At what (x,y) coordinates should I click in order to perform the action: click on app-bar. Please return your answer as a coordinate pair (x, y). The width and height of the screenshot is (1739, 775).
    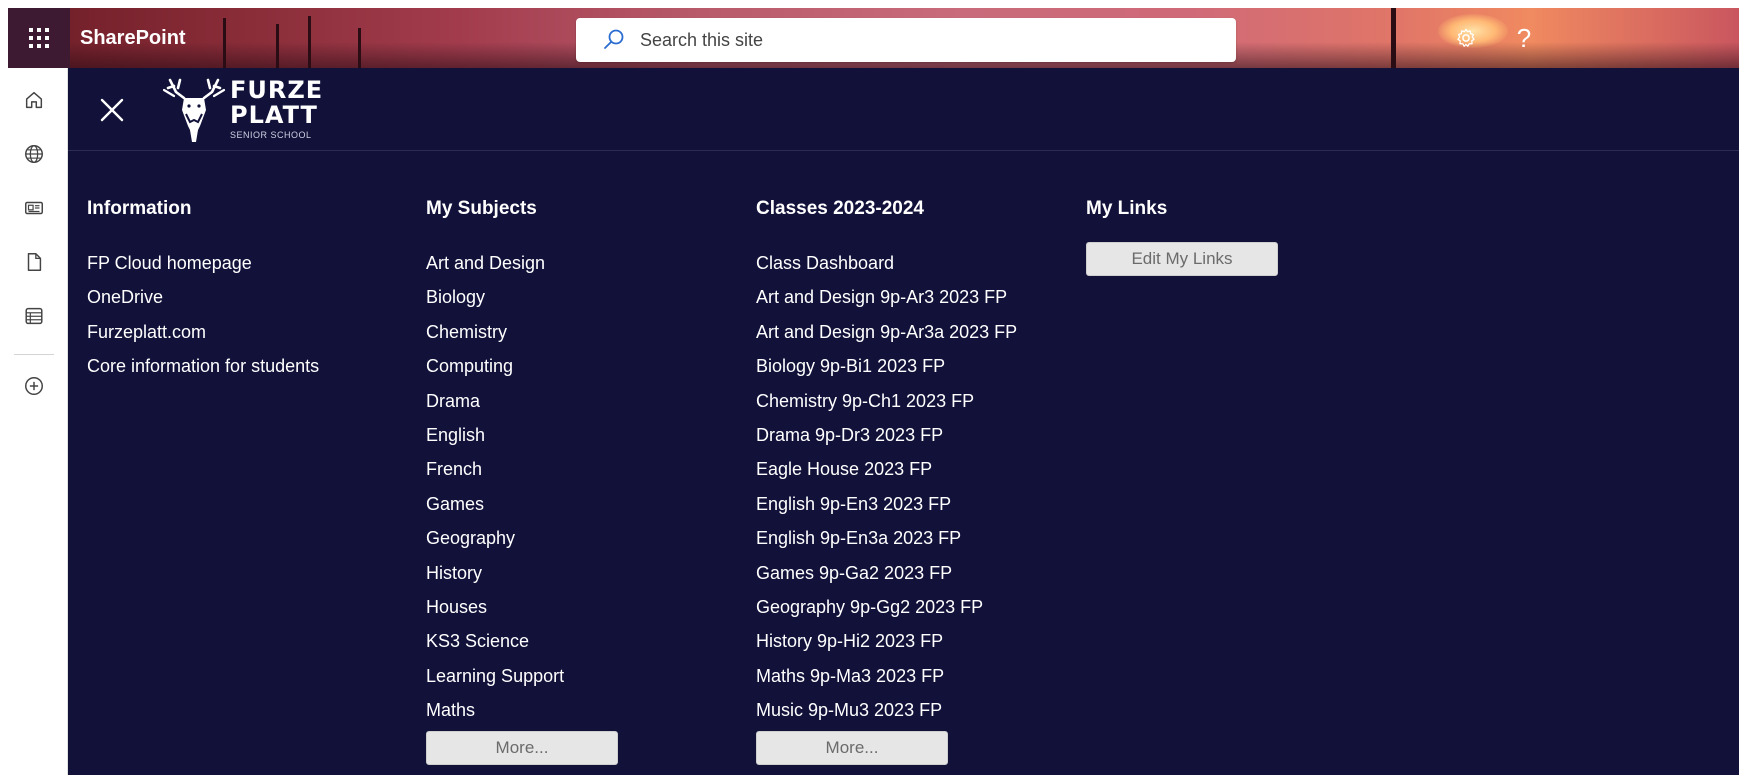
    Looking at the image, I should click on (34, 421).